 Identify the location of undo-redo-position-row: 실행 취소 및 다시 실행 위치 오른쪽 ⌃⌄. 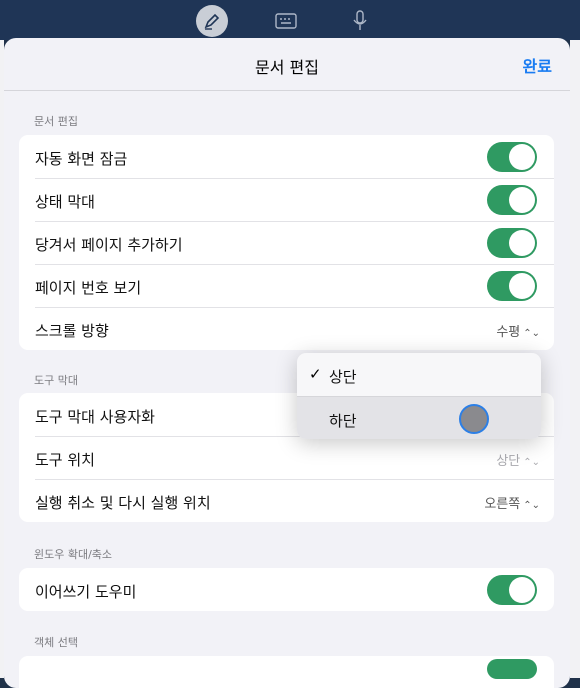
(286, 500).